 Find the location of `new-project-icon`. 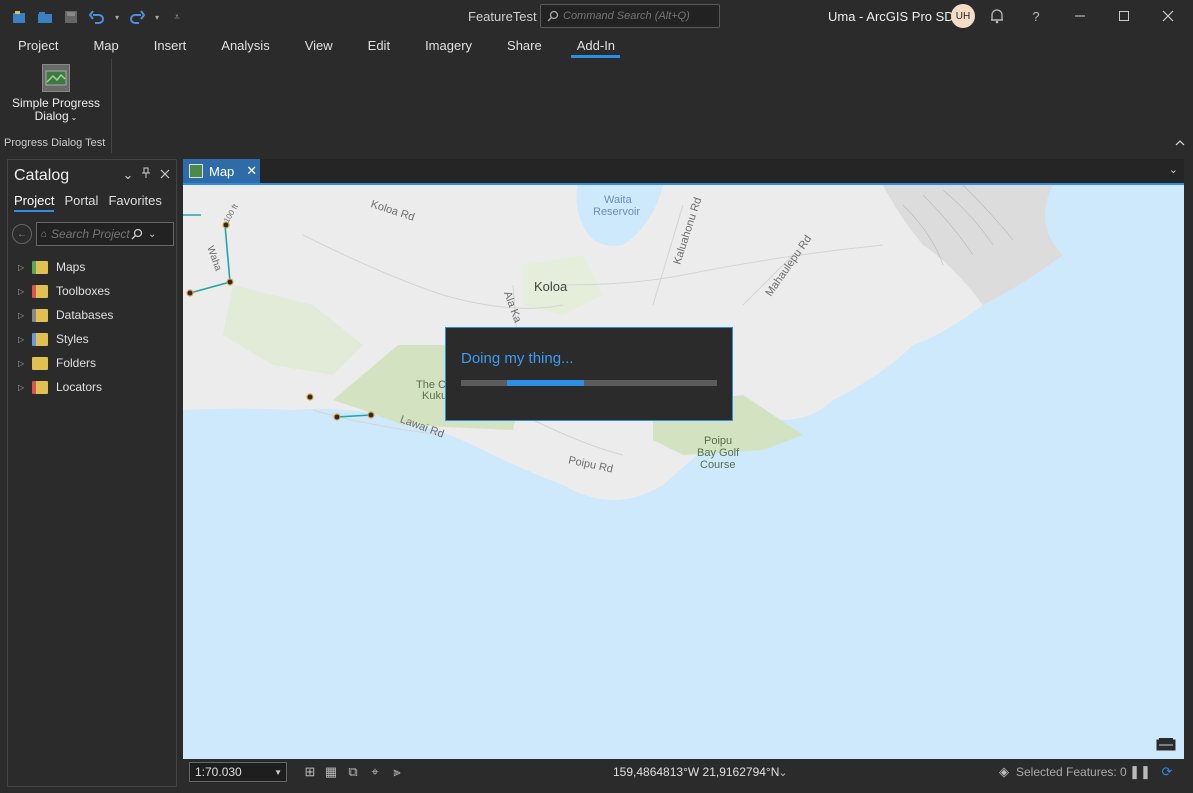

new-project-icon is located at coordinates (19, 17).